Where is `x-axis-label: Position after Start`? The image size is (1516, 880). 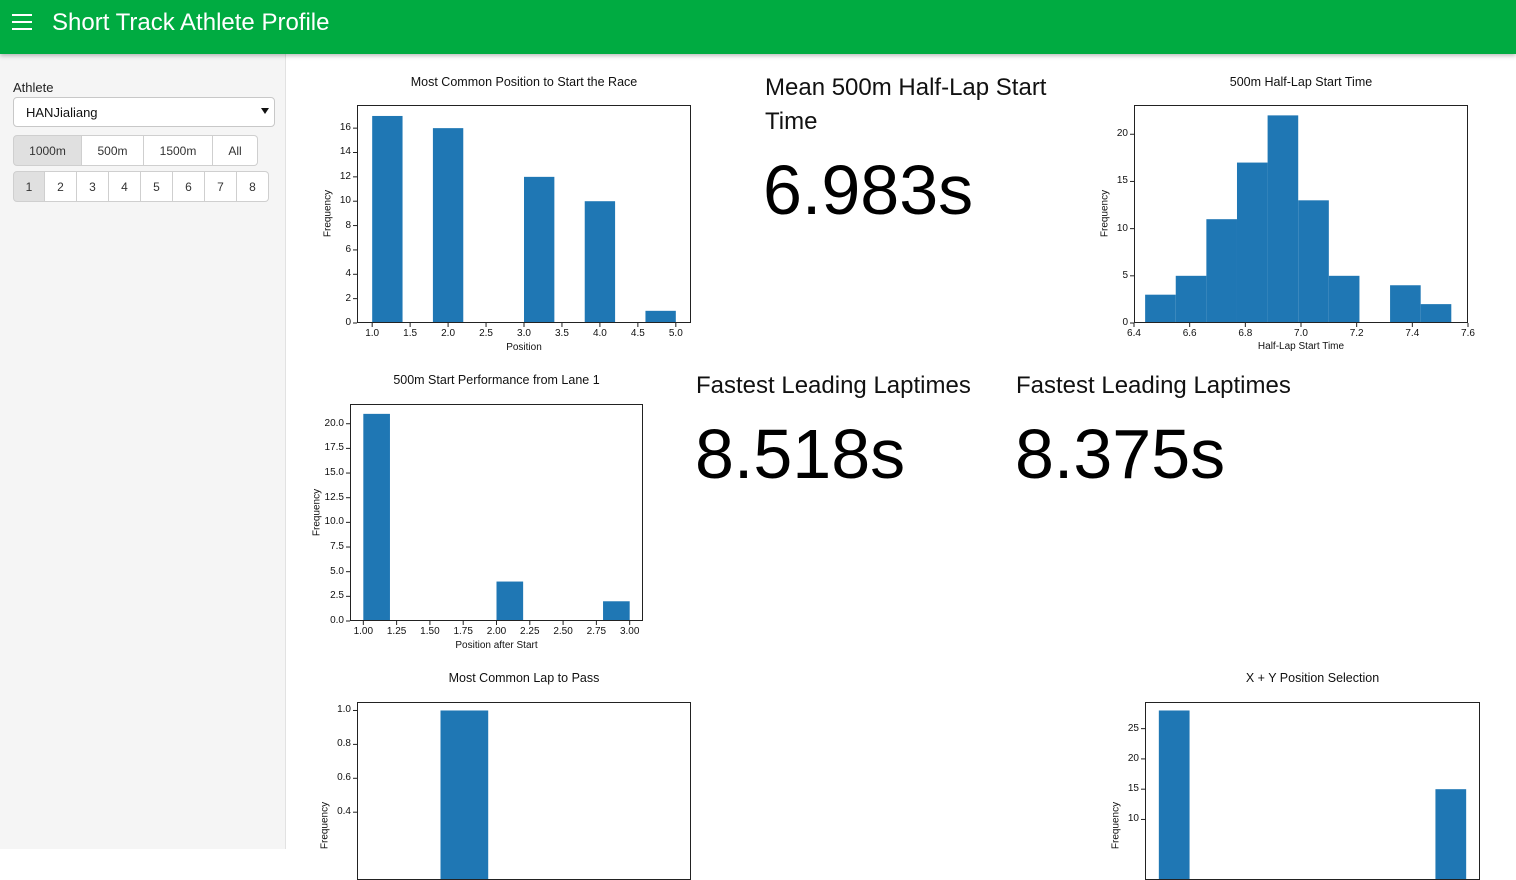
x-axis-label: Position after Start is located at coordinates (496, 645).